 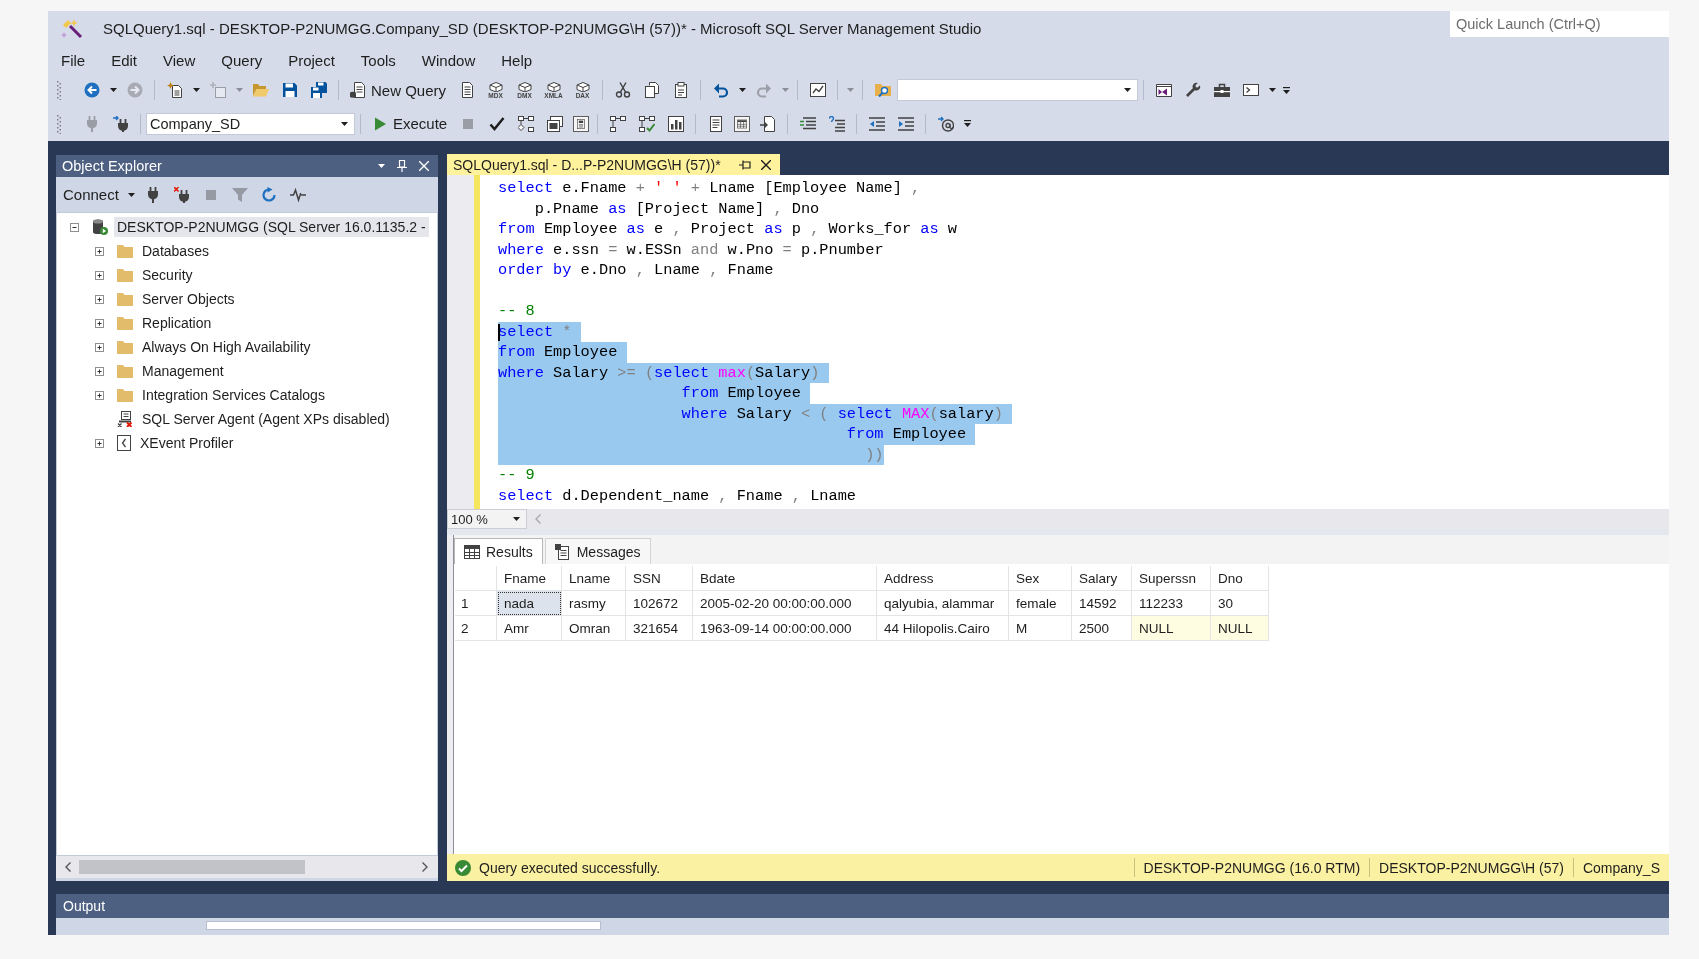 I want to click on connect-button: Connect, so click(x=91, y=194).